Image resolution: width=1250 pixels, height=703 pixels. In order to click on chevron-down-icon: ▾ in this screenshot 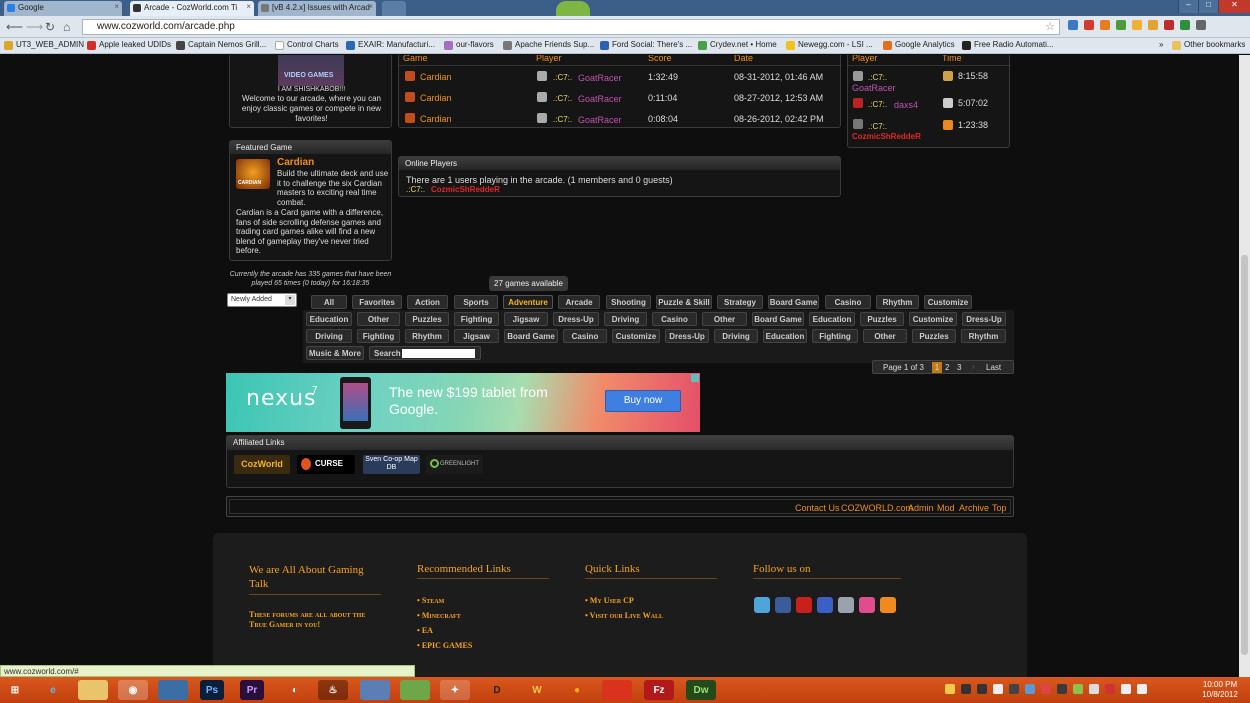, I will do `click(290, 300)`.